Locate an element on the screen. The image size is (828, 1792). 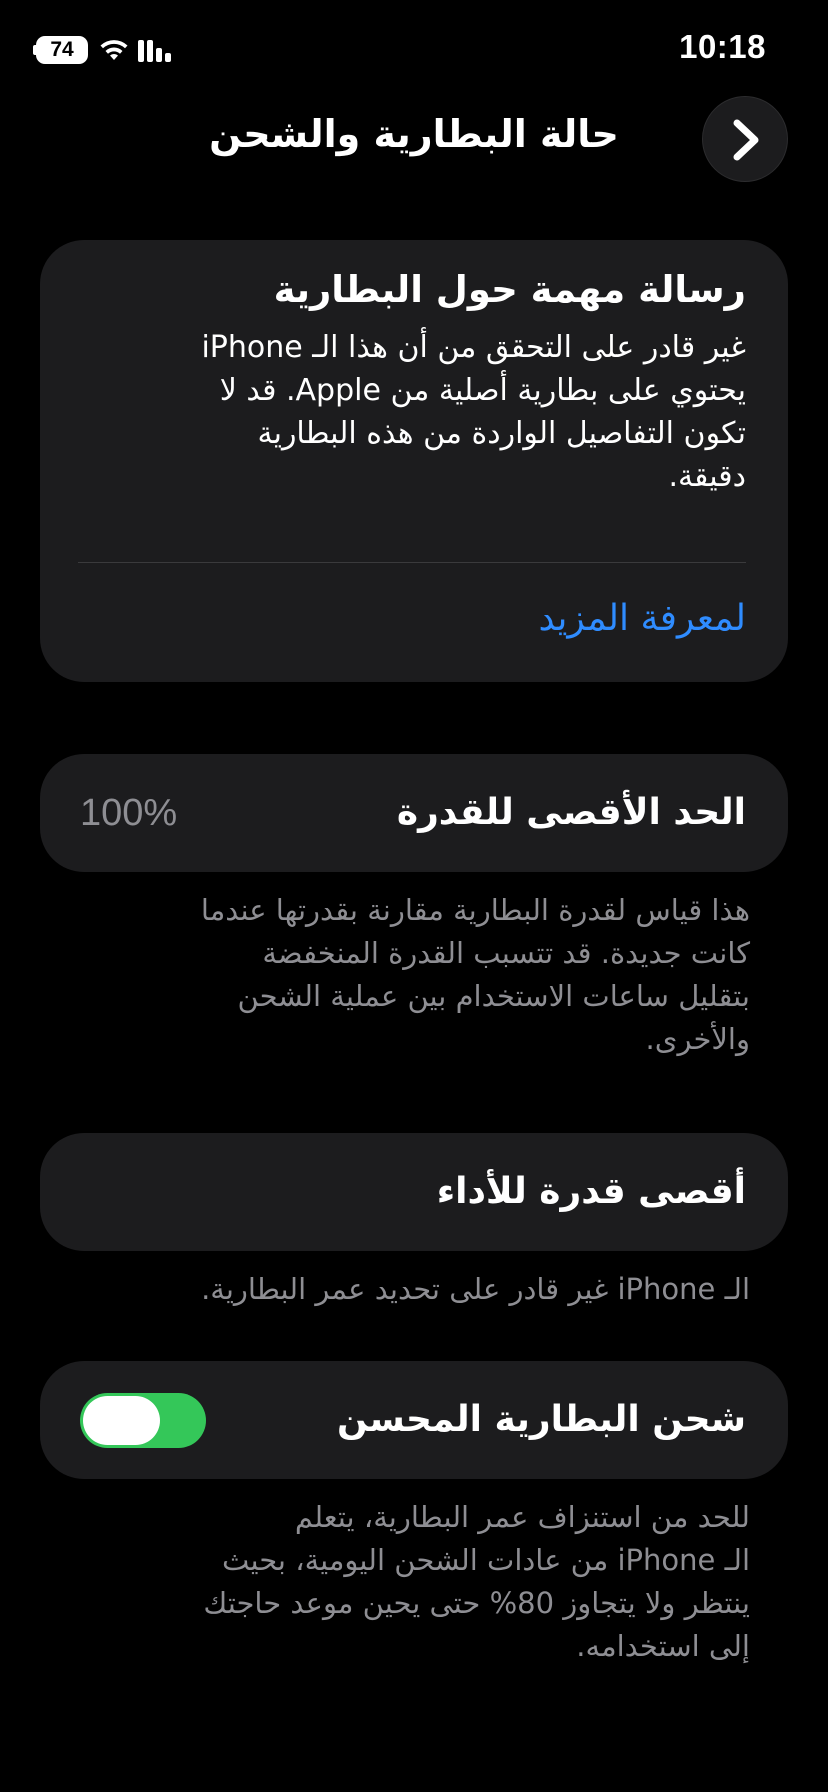
note-line: الـ iPhone من عادات الشحن اليومية، بحيث is located at coordinates (485, 1560).